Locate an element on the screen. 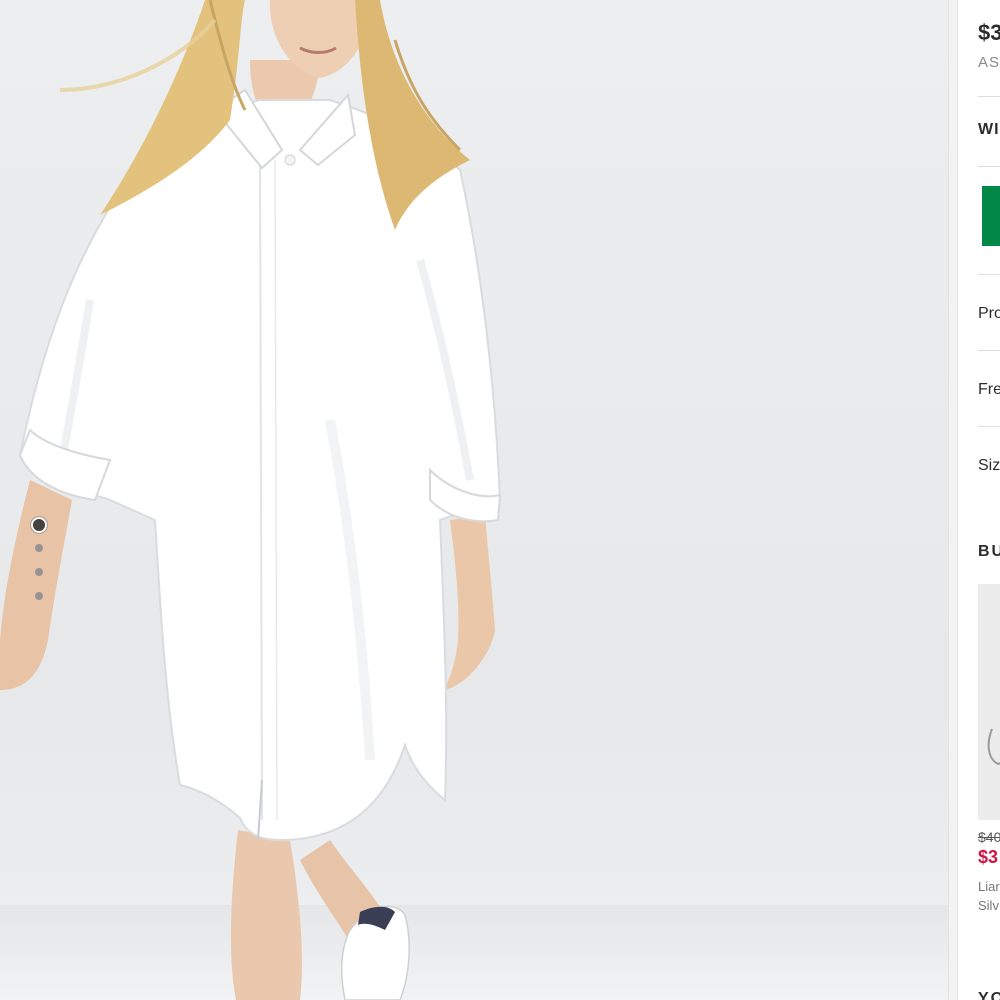 Image resolution: width=1000 pixels, height=1000 pixels. size-guide-link: Siz is located at coordinates (989, 466).